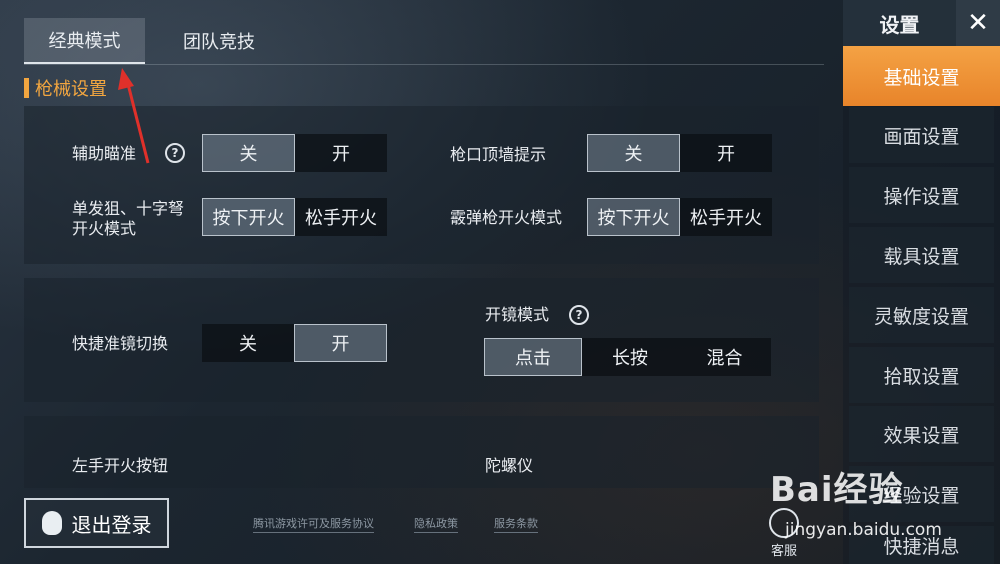  I want to click on sidebar-title: 设置, so click(899, 23).